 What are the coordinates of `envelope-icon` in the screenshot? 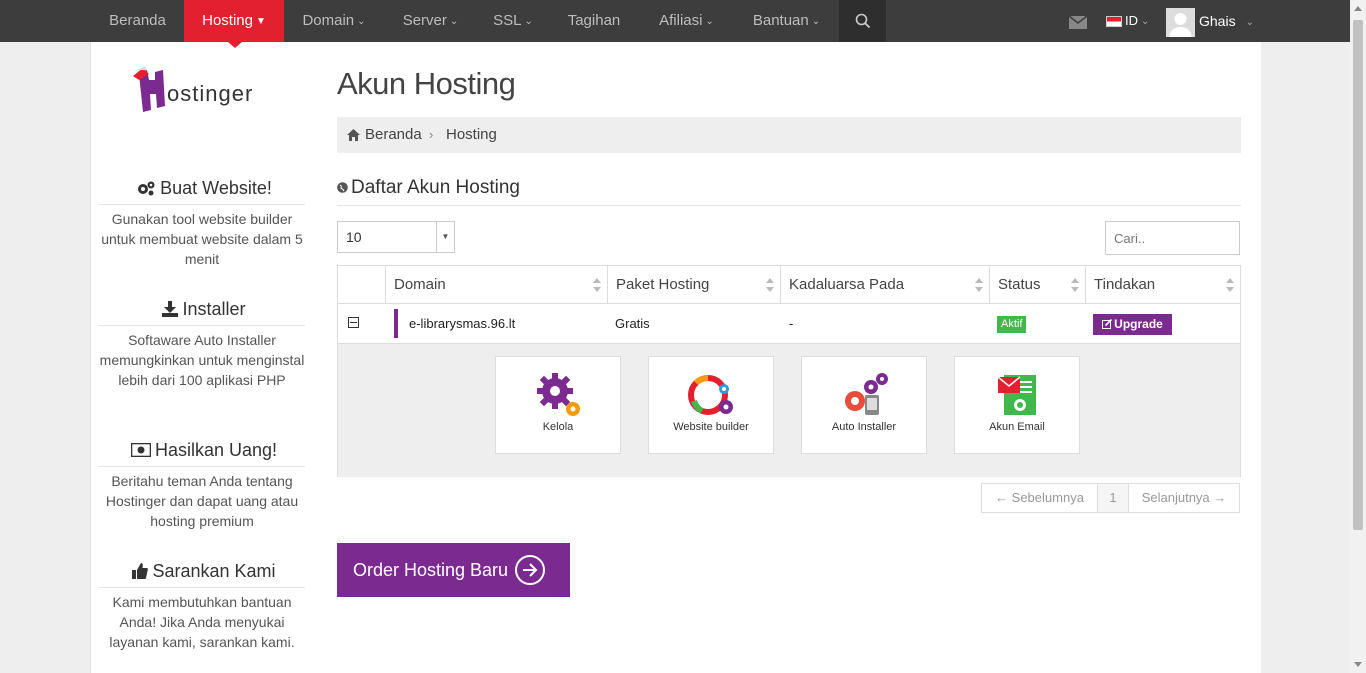 It's located at (1078, 22).